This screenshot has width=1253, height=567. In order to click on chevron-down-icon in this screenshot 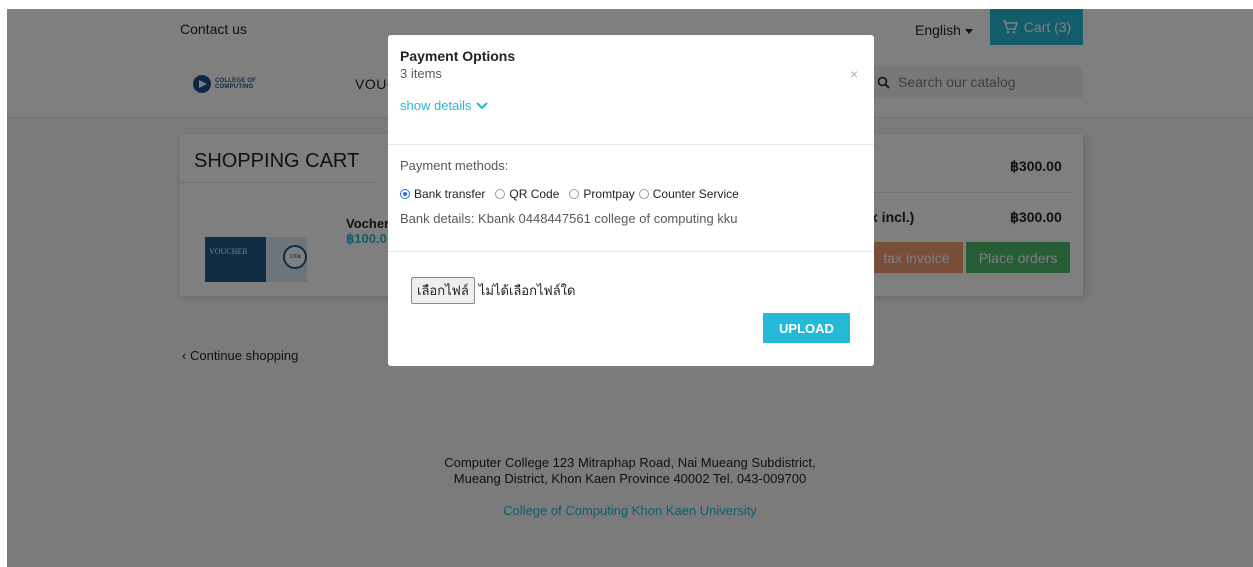, I will do `click(481, 105)`.